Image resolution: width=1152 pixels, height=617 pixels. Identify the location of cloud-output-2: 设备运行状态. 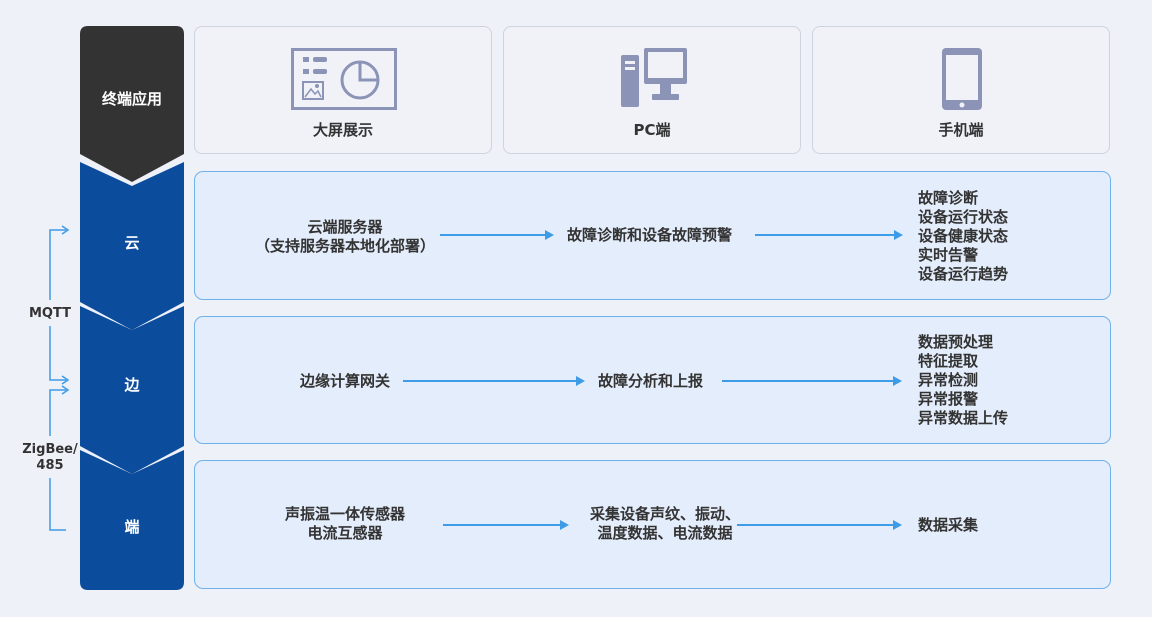
(963, 217).